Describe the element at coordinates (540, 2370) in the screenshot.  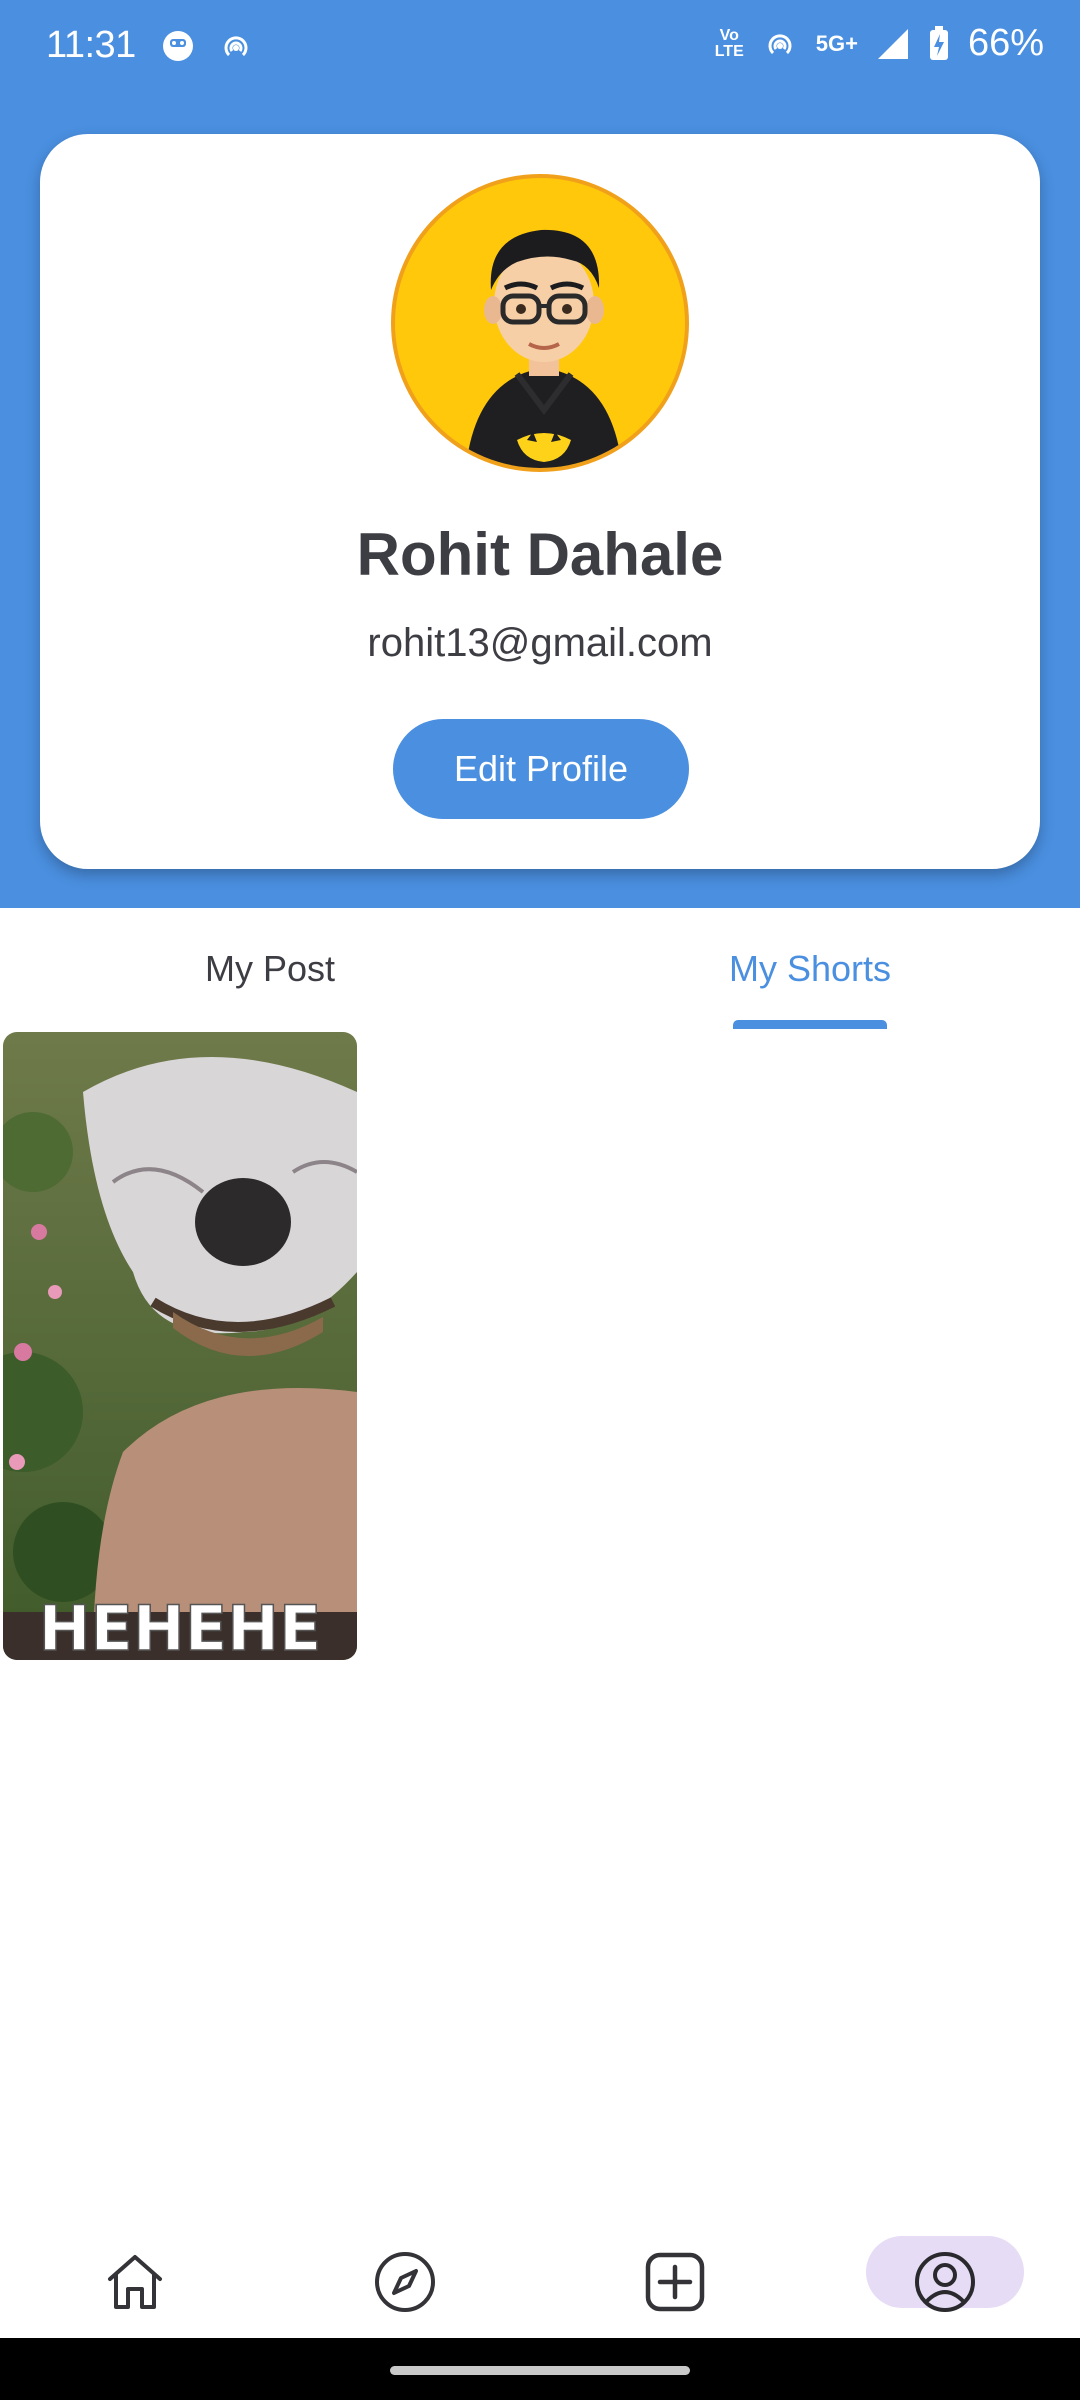
I see `home-gesture-handle` at that location.